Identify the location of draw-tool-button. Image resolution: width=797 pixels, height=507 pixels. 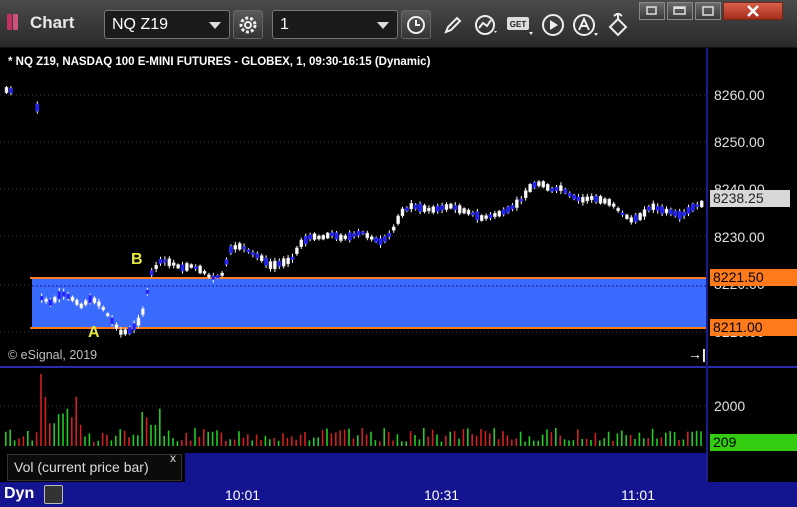
(453, 24).